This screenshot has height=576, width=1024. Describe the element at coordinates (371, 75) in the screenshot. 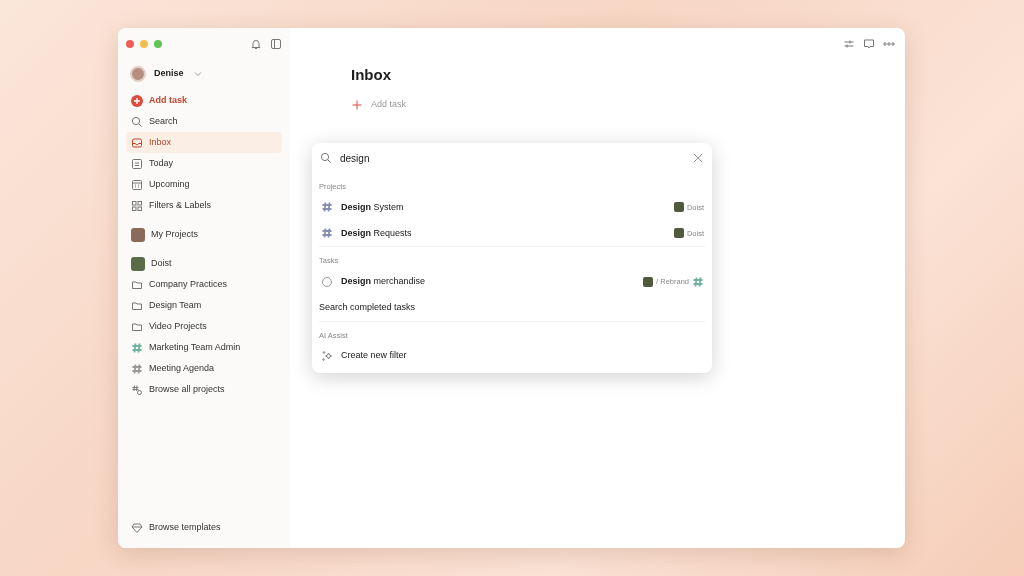

I see `page-title: Inbox` at that location.